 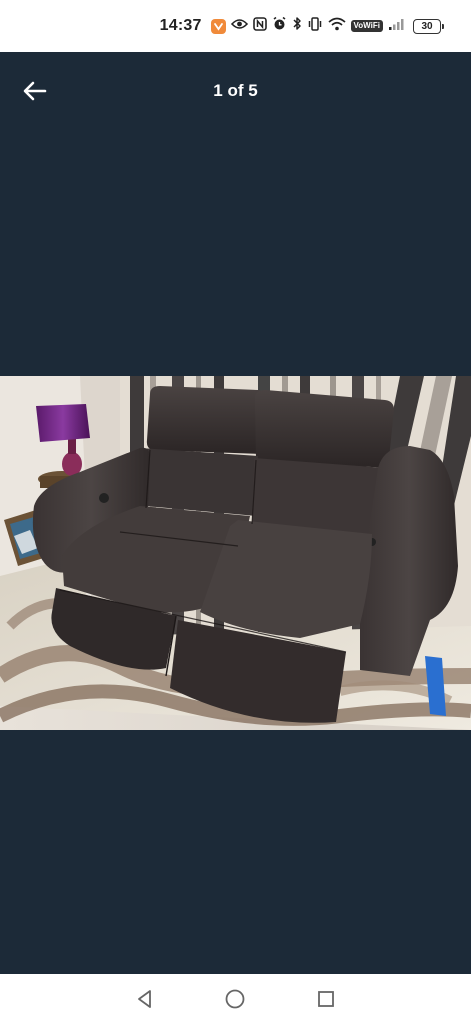 I want to click on back-arrow-icon, so click(x=35, y=91).